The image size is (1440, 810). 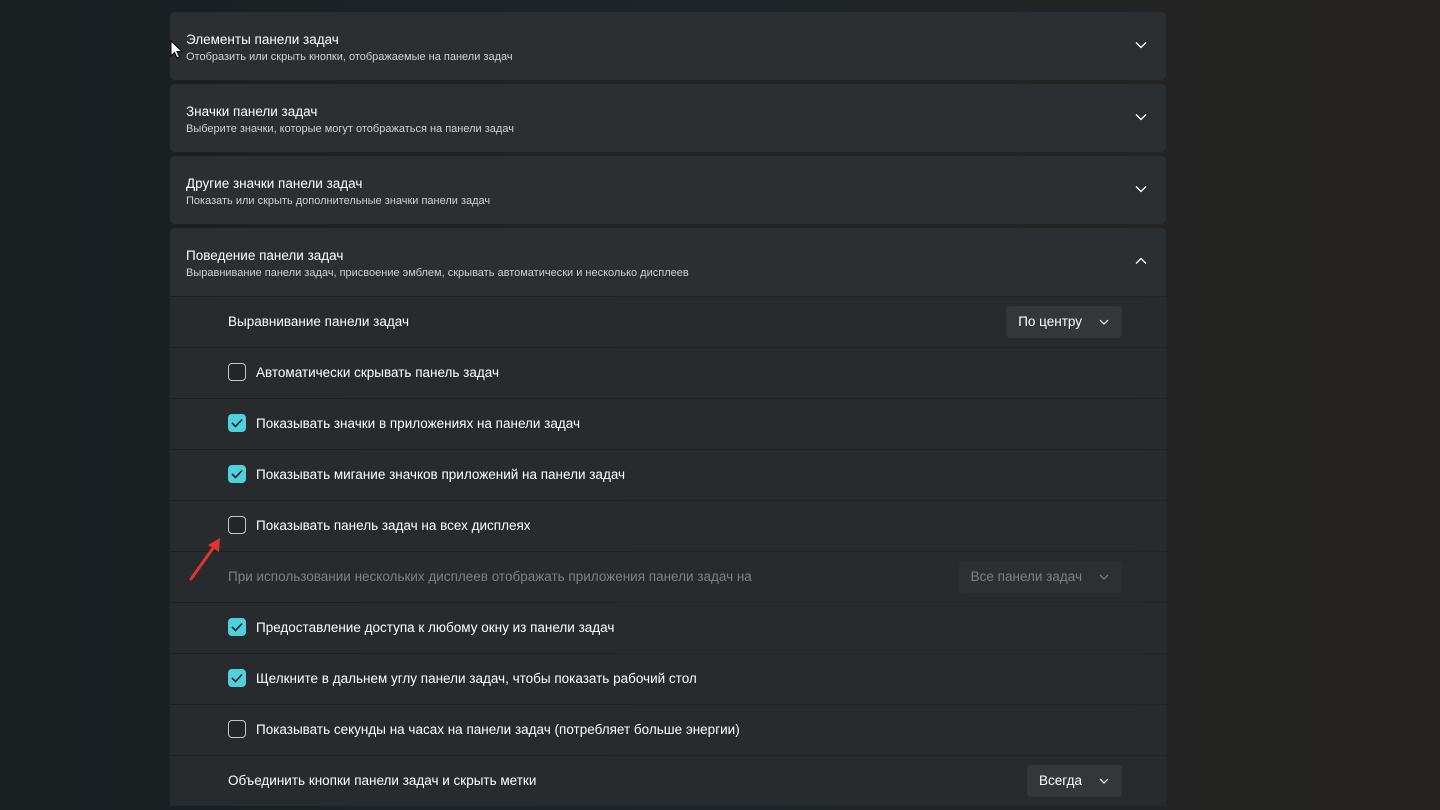 I want to click on combine-dropdown: Всегда, so click(x=1074, y=781).